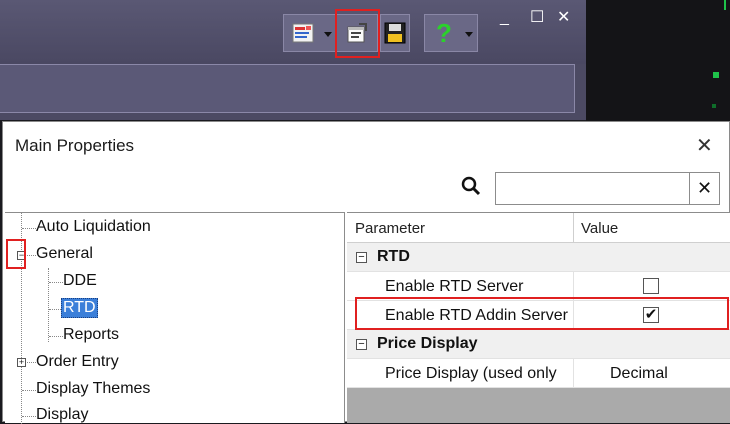 This screenshot has height=424, width=730. What do you see at coordinates (658, 61) in the screenshot?
I see `dark-side-panel` at bounding box center [658, 61].